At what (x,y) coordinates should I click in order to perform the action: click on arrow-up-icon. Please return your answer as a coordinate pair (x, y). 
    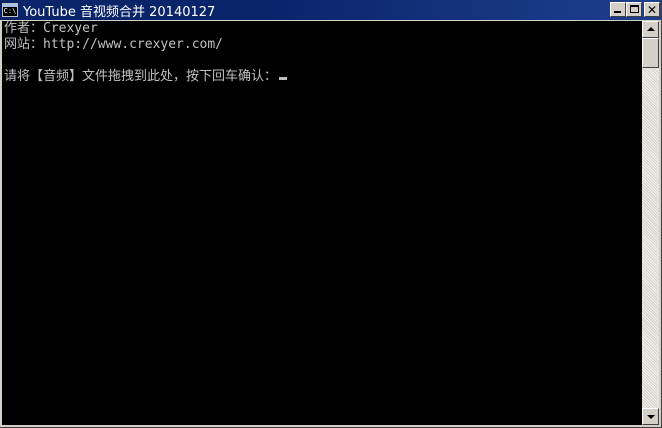
    Looking at the image, I should click on (651, 29).